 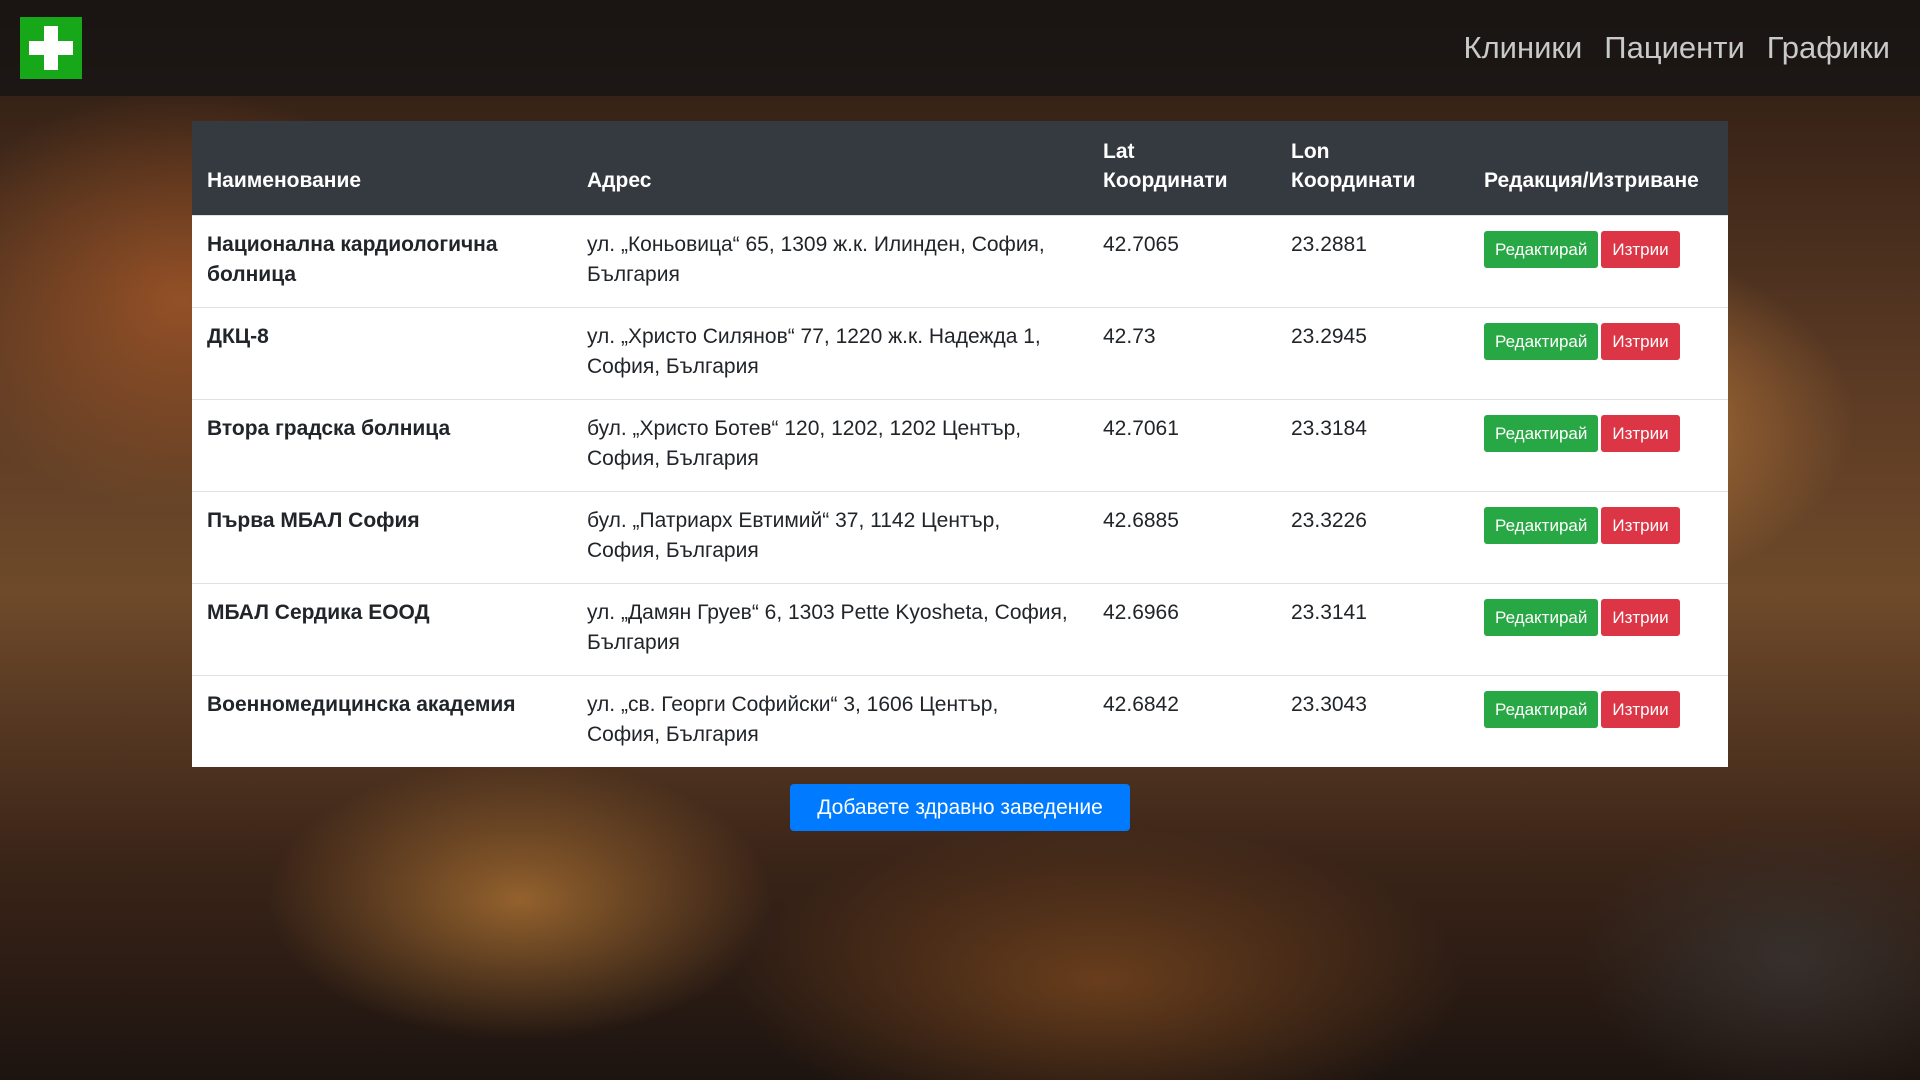 I want to click on nav-link-patients: Пациенти, so click(x=1674, y=48).